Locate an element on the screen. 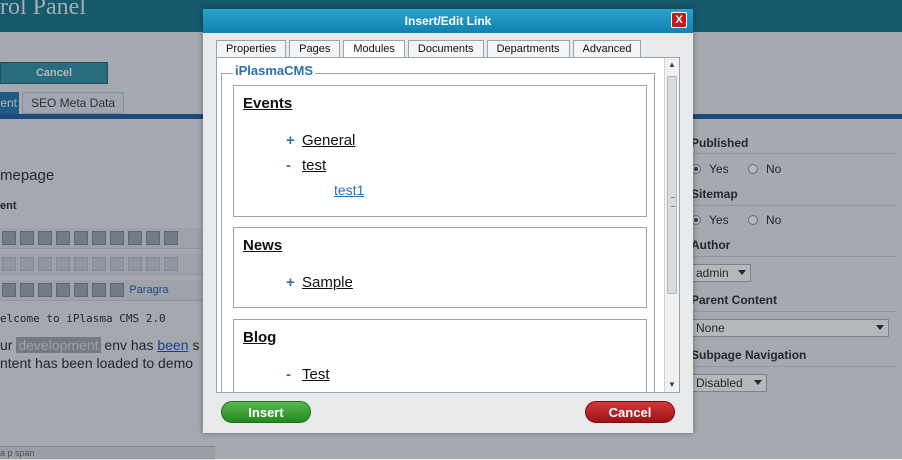 This screenshot has width=902, height=460. close-icon: X is located at coordinates (679, 20).